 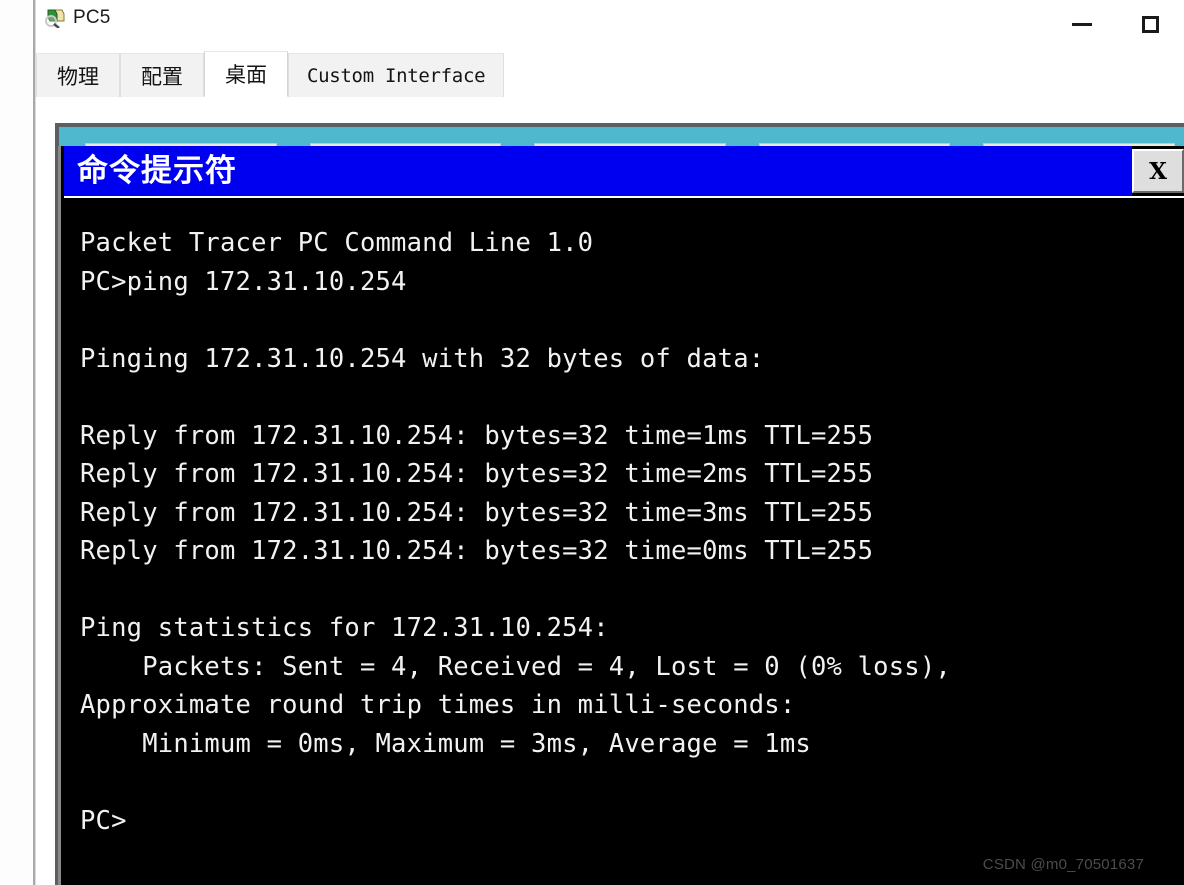 I want to click on tab-physical-label: 物理, so click(x=78, y=77).